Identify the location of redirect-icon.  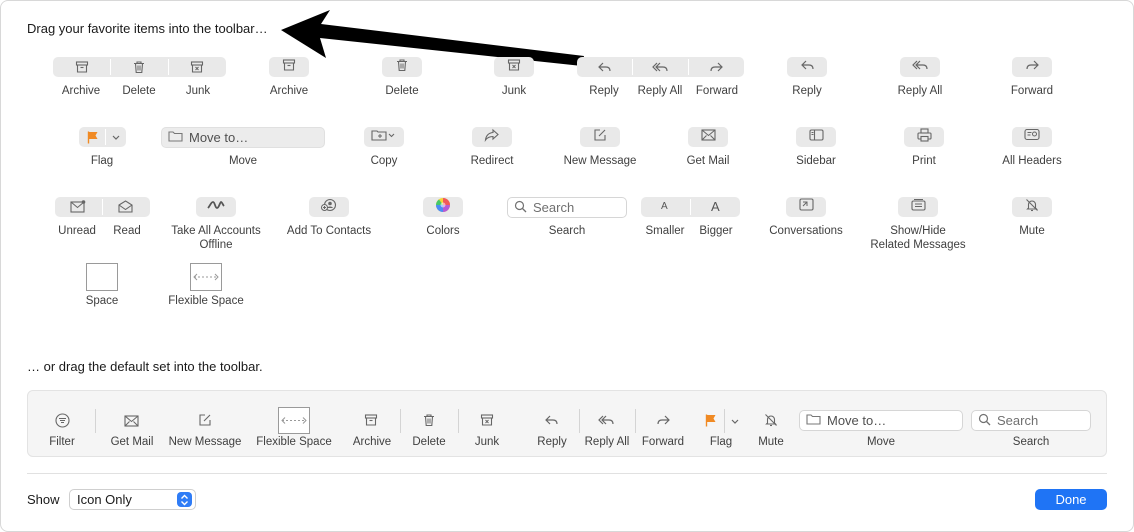
(492, 137).